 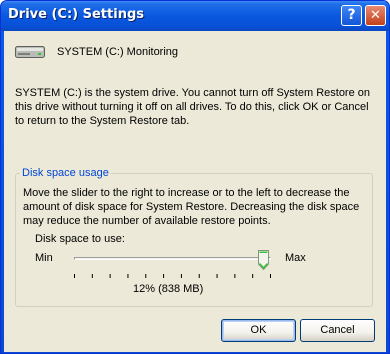 I want to click on usage-value: 12% (838 MB), so click(x=168, y=289).